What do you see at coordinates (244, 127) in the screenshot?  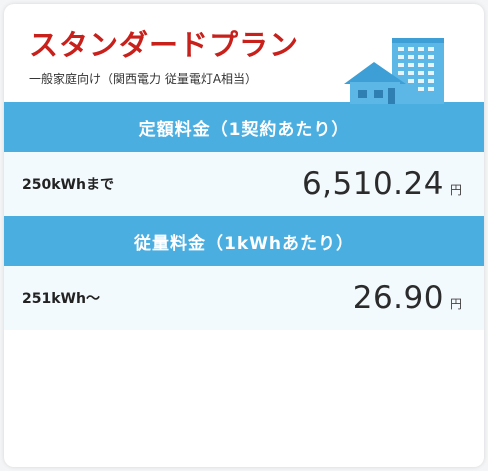 I see `basic-fee-header: 定額料金（1契約あたり）` at bounding box center [244, 127].